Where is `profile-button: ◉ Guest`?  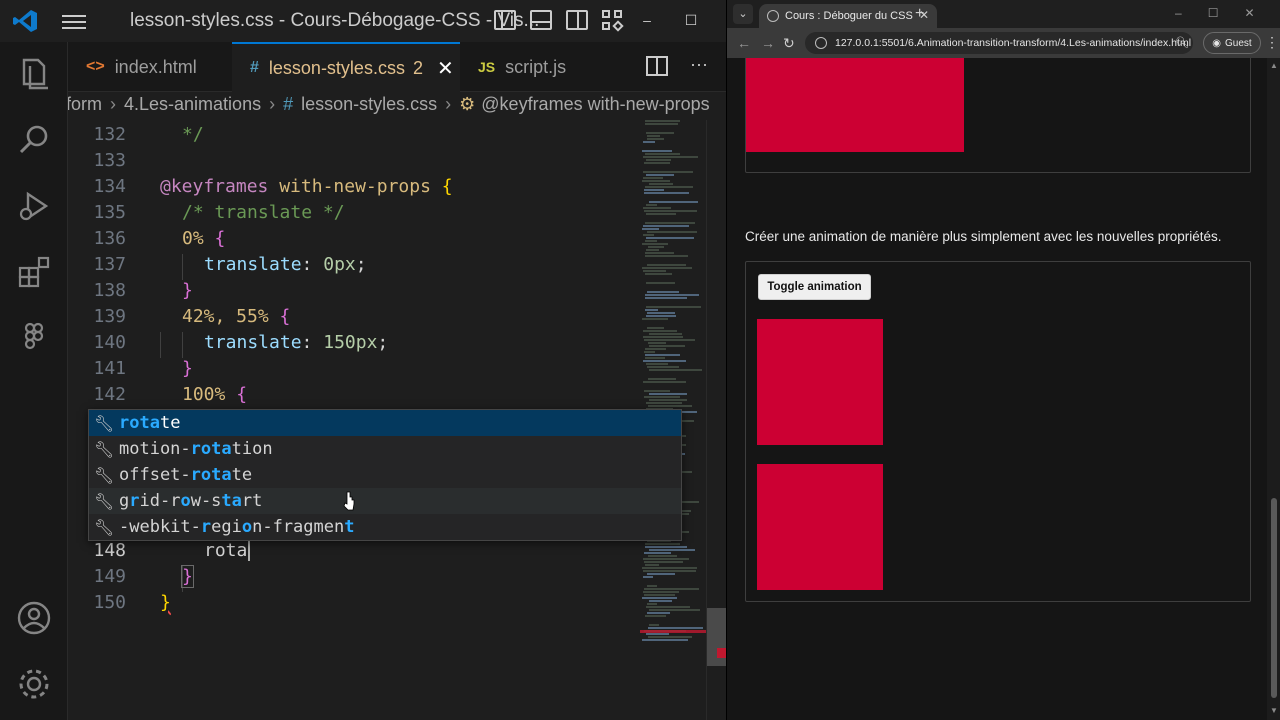
profile-button: ◉ Guest is located at coordinates (1232, 43).